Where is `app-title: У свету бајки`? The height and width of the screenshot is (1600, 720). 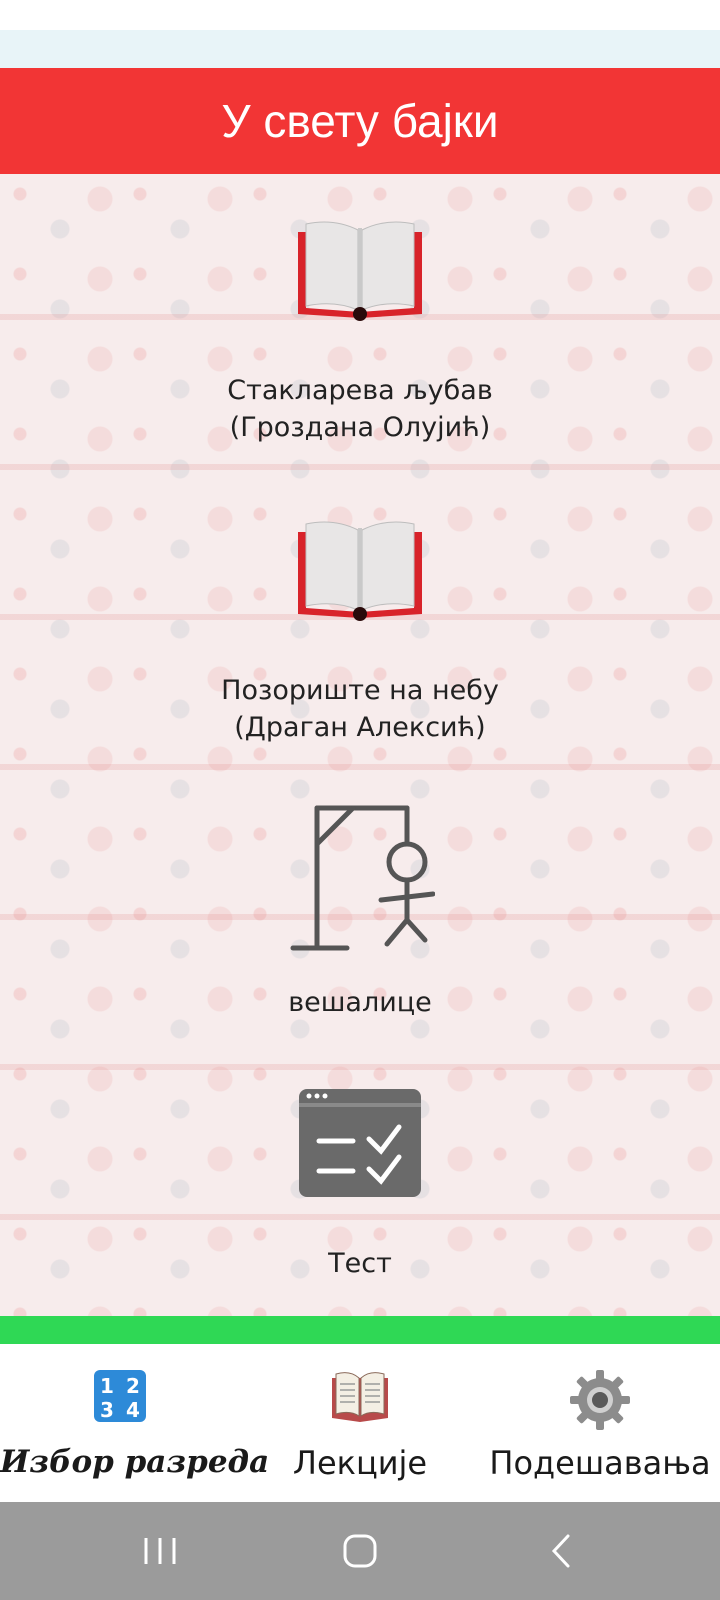 app-title: У свету бајки is located at coordinates (360, 121).